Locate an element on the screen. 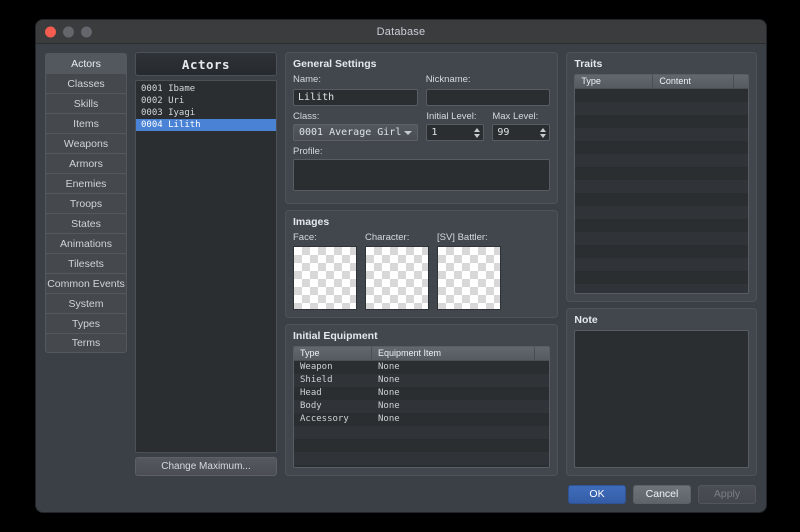 The height and width of the screenshot is (532, 800). initial-level-stepper: 1 is located at coordinates (455, 132).